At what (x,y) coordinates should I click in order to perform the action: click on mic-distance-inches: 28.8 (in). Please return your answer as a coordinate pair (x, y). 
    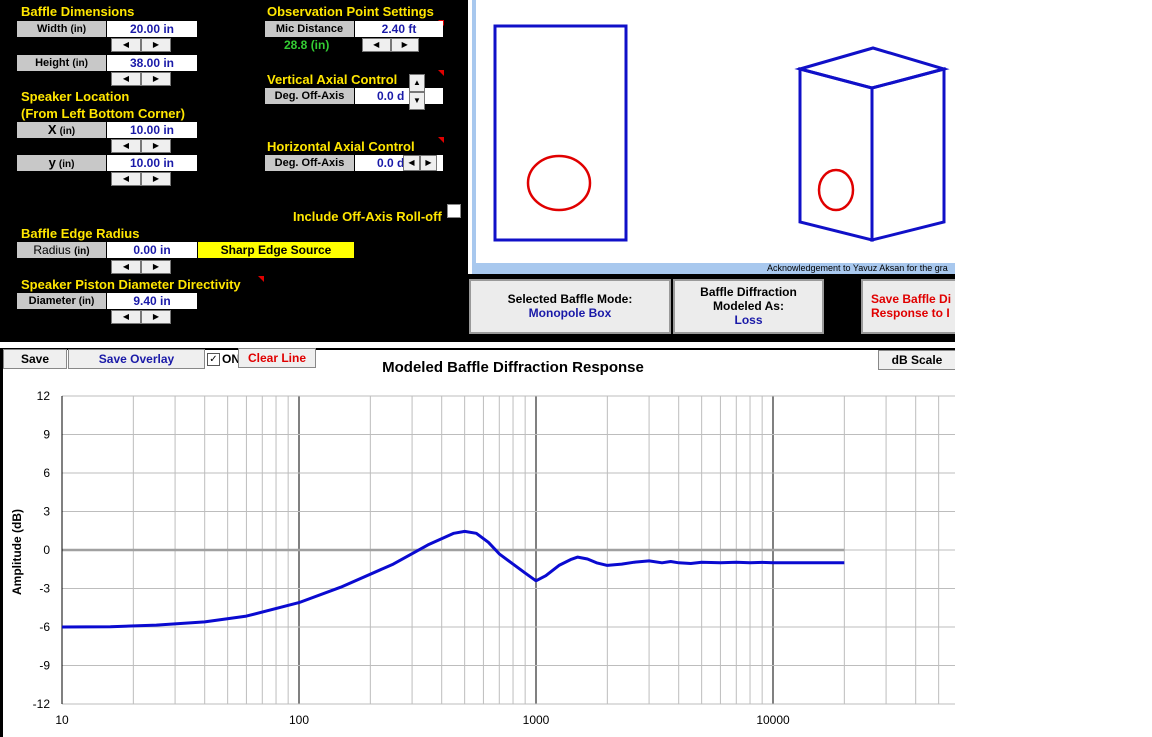
    Looking at the image, I should click on (307, 45).